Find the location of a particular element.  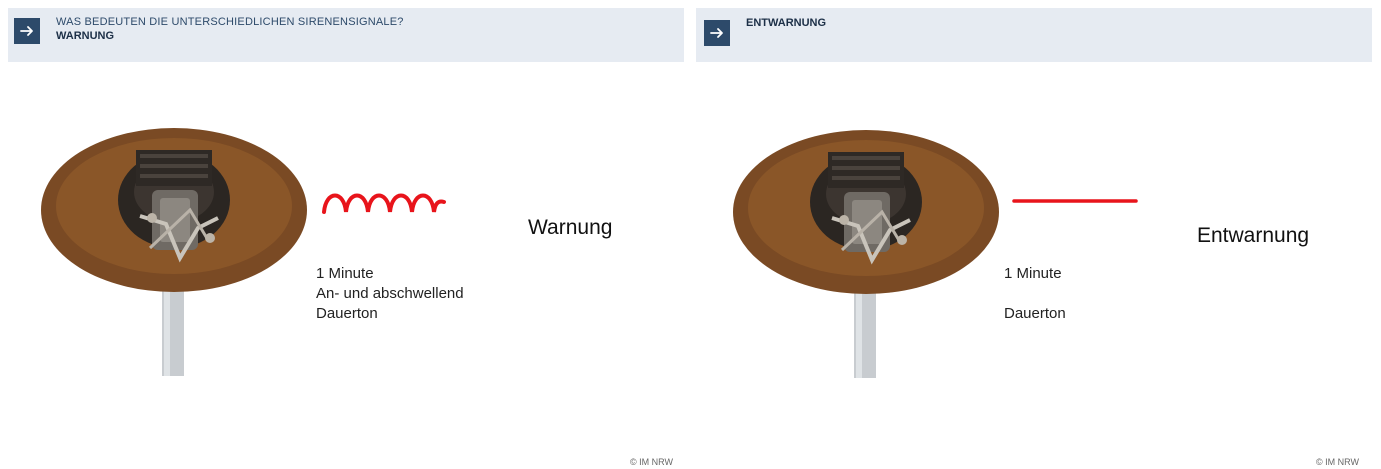

signal-label: Warnung is located at coordinates (570, 227).